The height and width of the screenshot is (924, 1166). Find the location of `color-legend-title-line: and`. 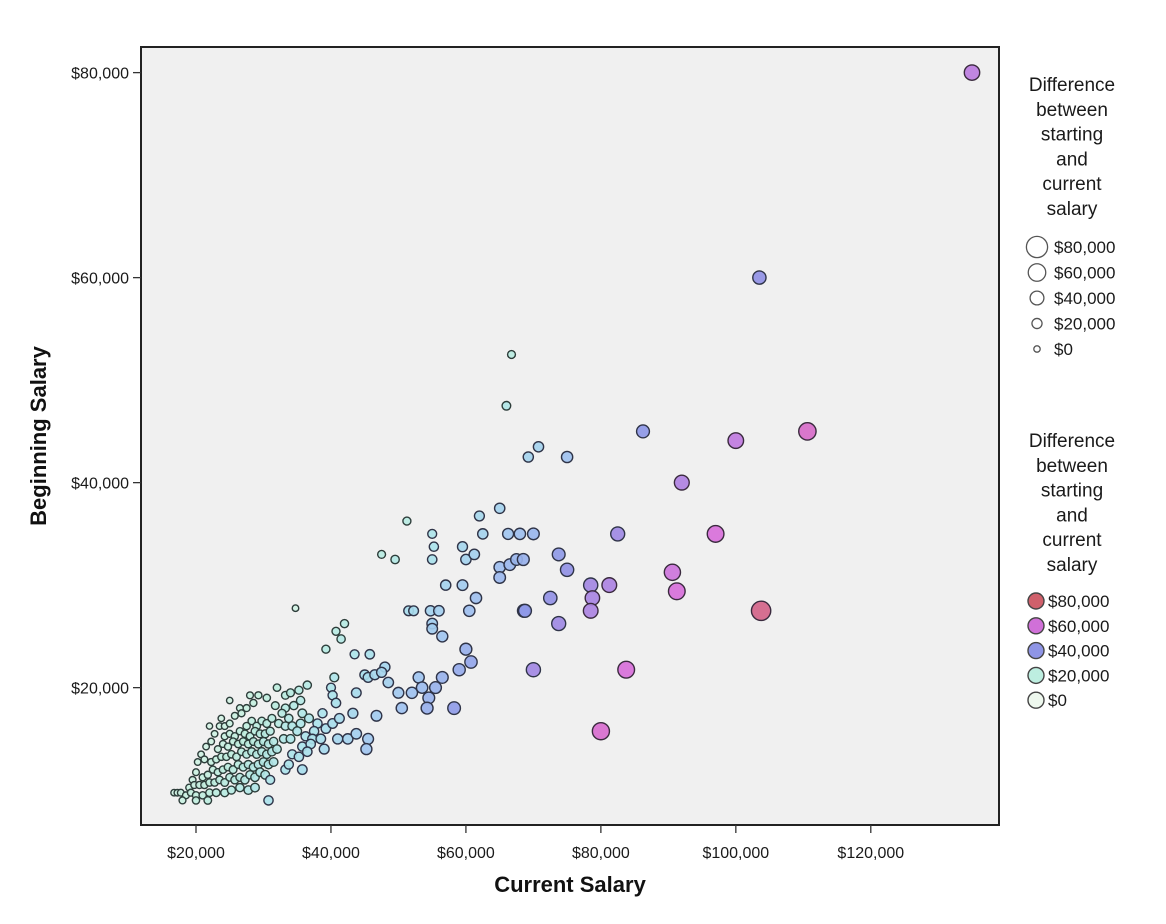

color-legend-title-line: and is located at coordinates (1072, 515).